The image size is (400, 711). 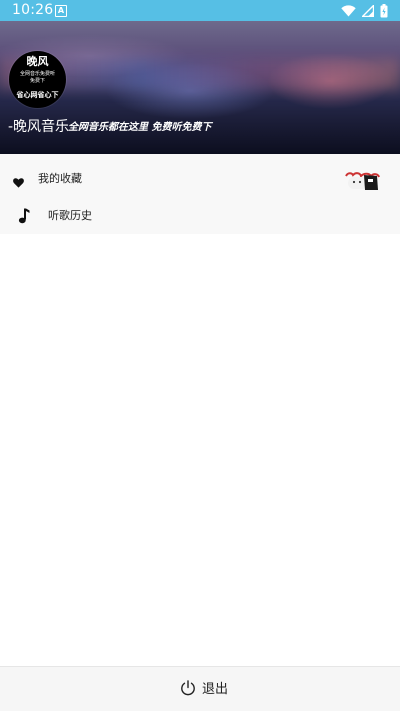 I want to click on logout-button: 退出, so click(x=204, y=690).